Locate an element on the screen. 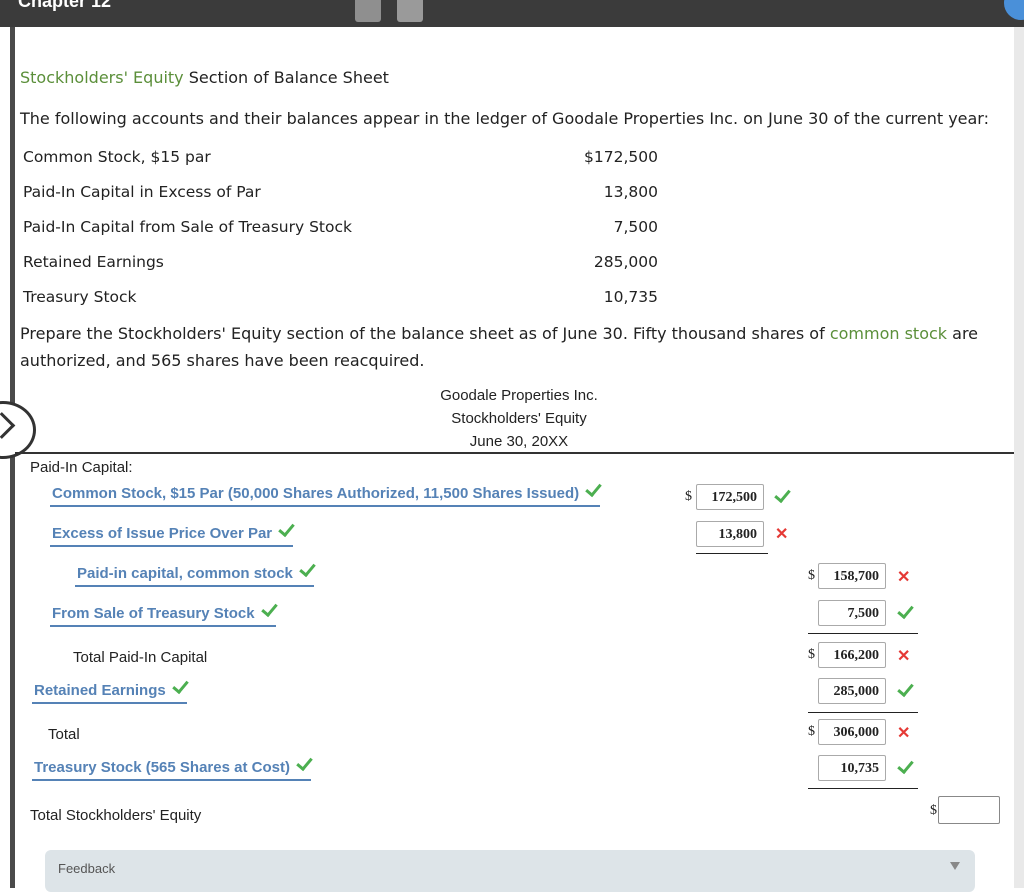 The width and height of the screenshot is (1024, 892). feedback-label: Feedback is located at coordinates (87, 868).